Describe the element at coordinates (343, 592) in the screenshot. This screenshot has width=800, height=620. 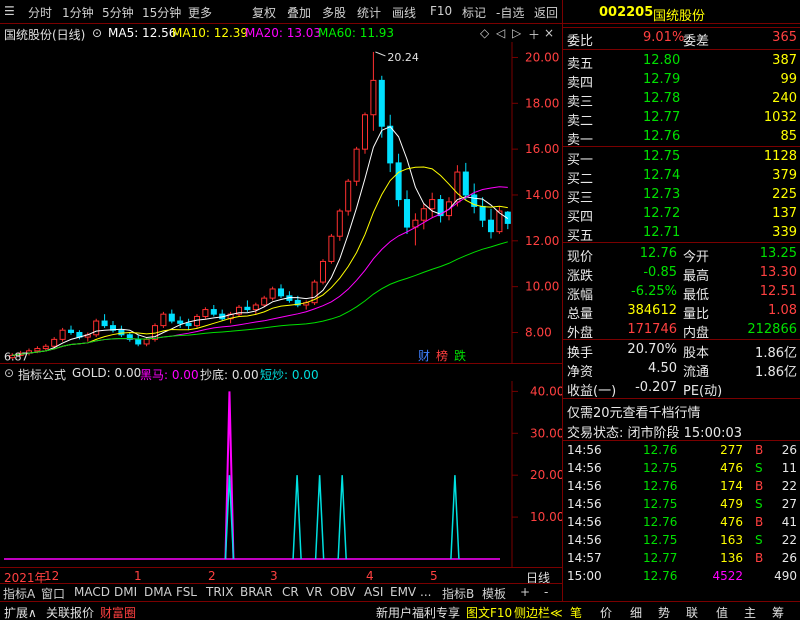
I see `tab-obv: OBV` at that location.